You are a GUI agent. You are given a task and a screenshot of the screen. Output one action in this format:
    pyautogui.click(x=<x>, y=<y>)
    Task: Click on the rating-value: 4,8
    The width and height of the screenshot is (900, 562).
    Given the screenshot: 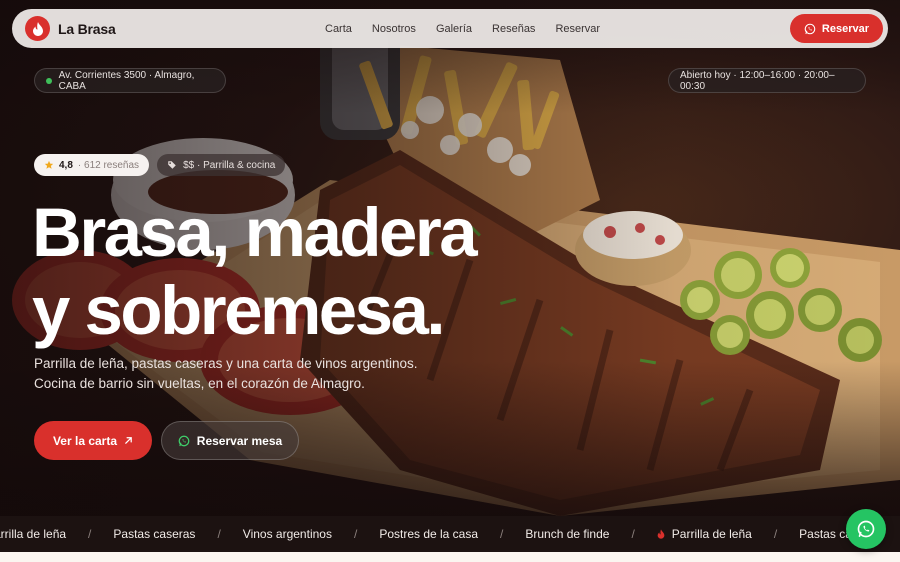 What is the action you would take?
    pyautogui.click(x=66, y=165)
    